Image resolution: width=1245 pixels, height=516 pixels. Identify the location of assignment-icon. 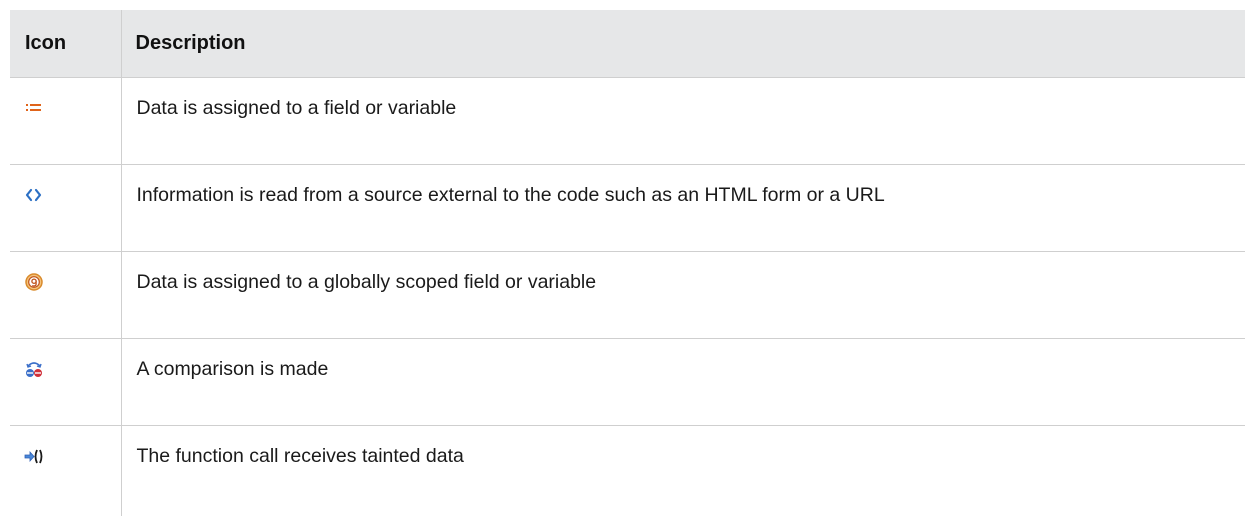
(34, 108).